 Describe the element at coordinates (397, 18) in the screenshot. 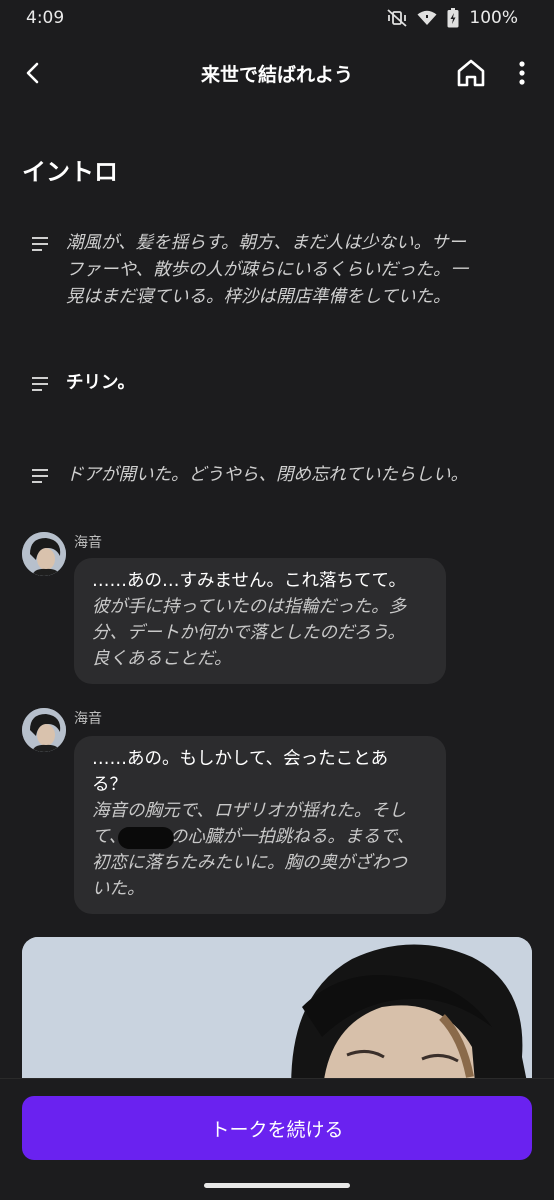

I see `mute-vibrate-icon` at that location.